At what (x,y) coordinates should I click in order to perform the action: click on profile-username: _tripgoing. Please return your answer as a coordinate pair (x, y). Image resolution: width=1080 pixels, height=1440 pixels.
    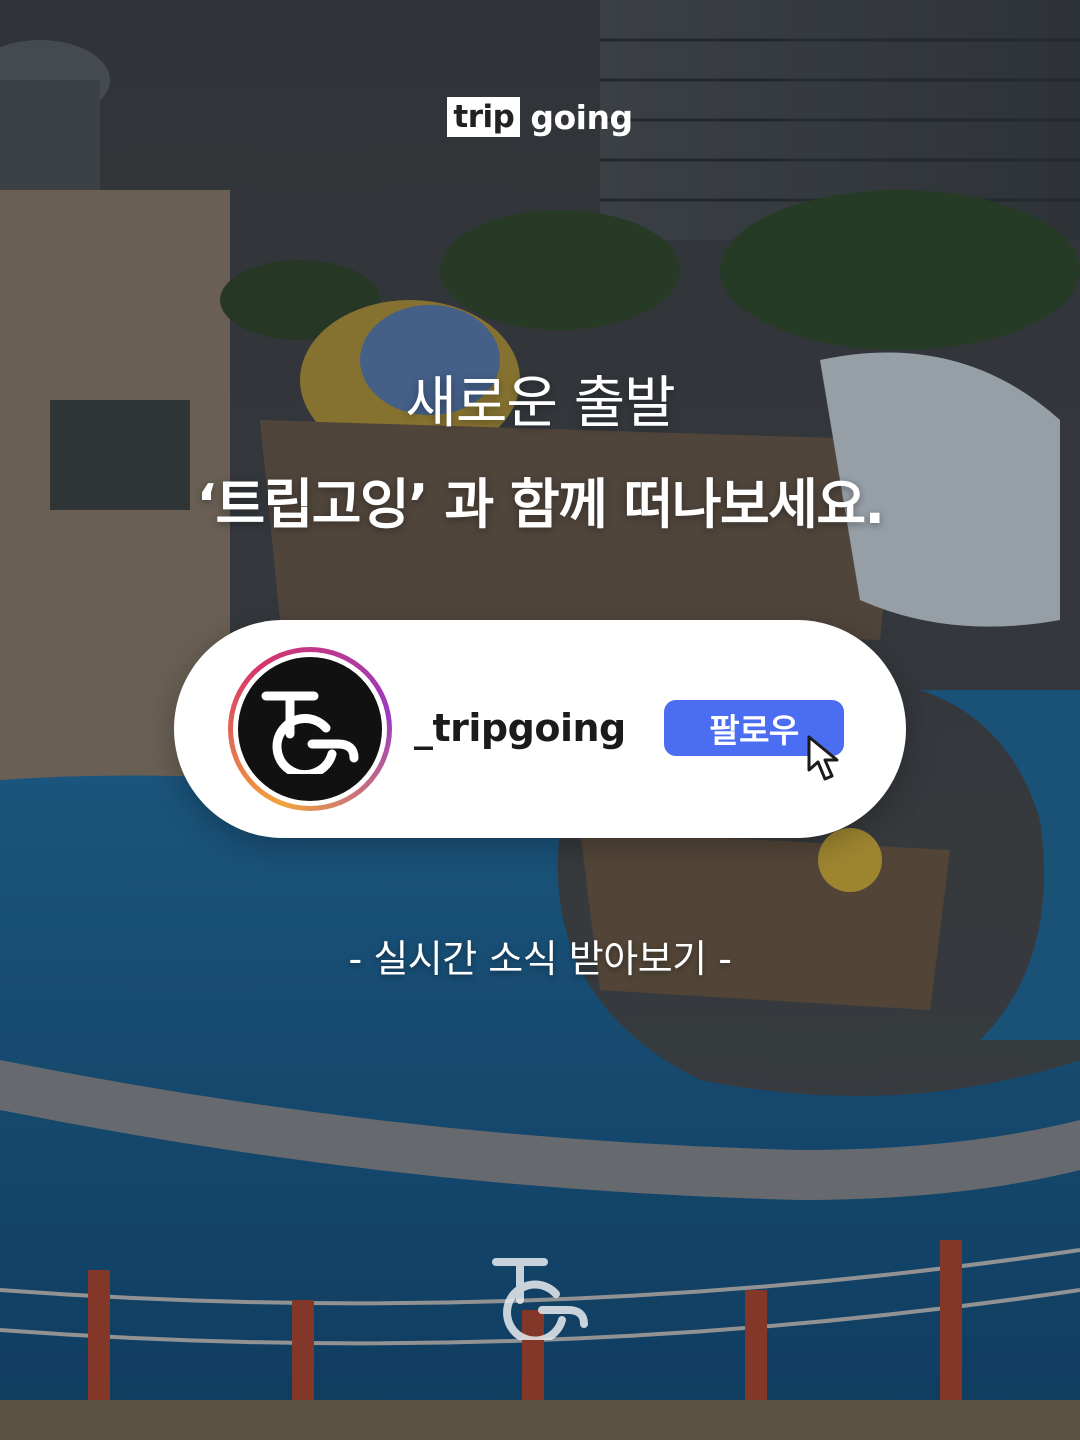
    Looking at the image, I should click on (520, 728).